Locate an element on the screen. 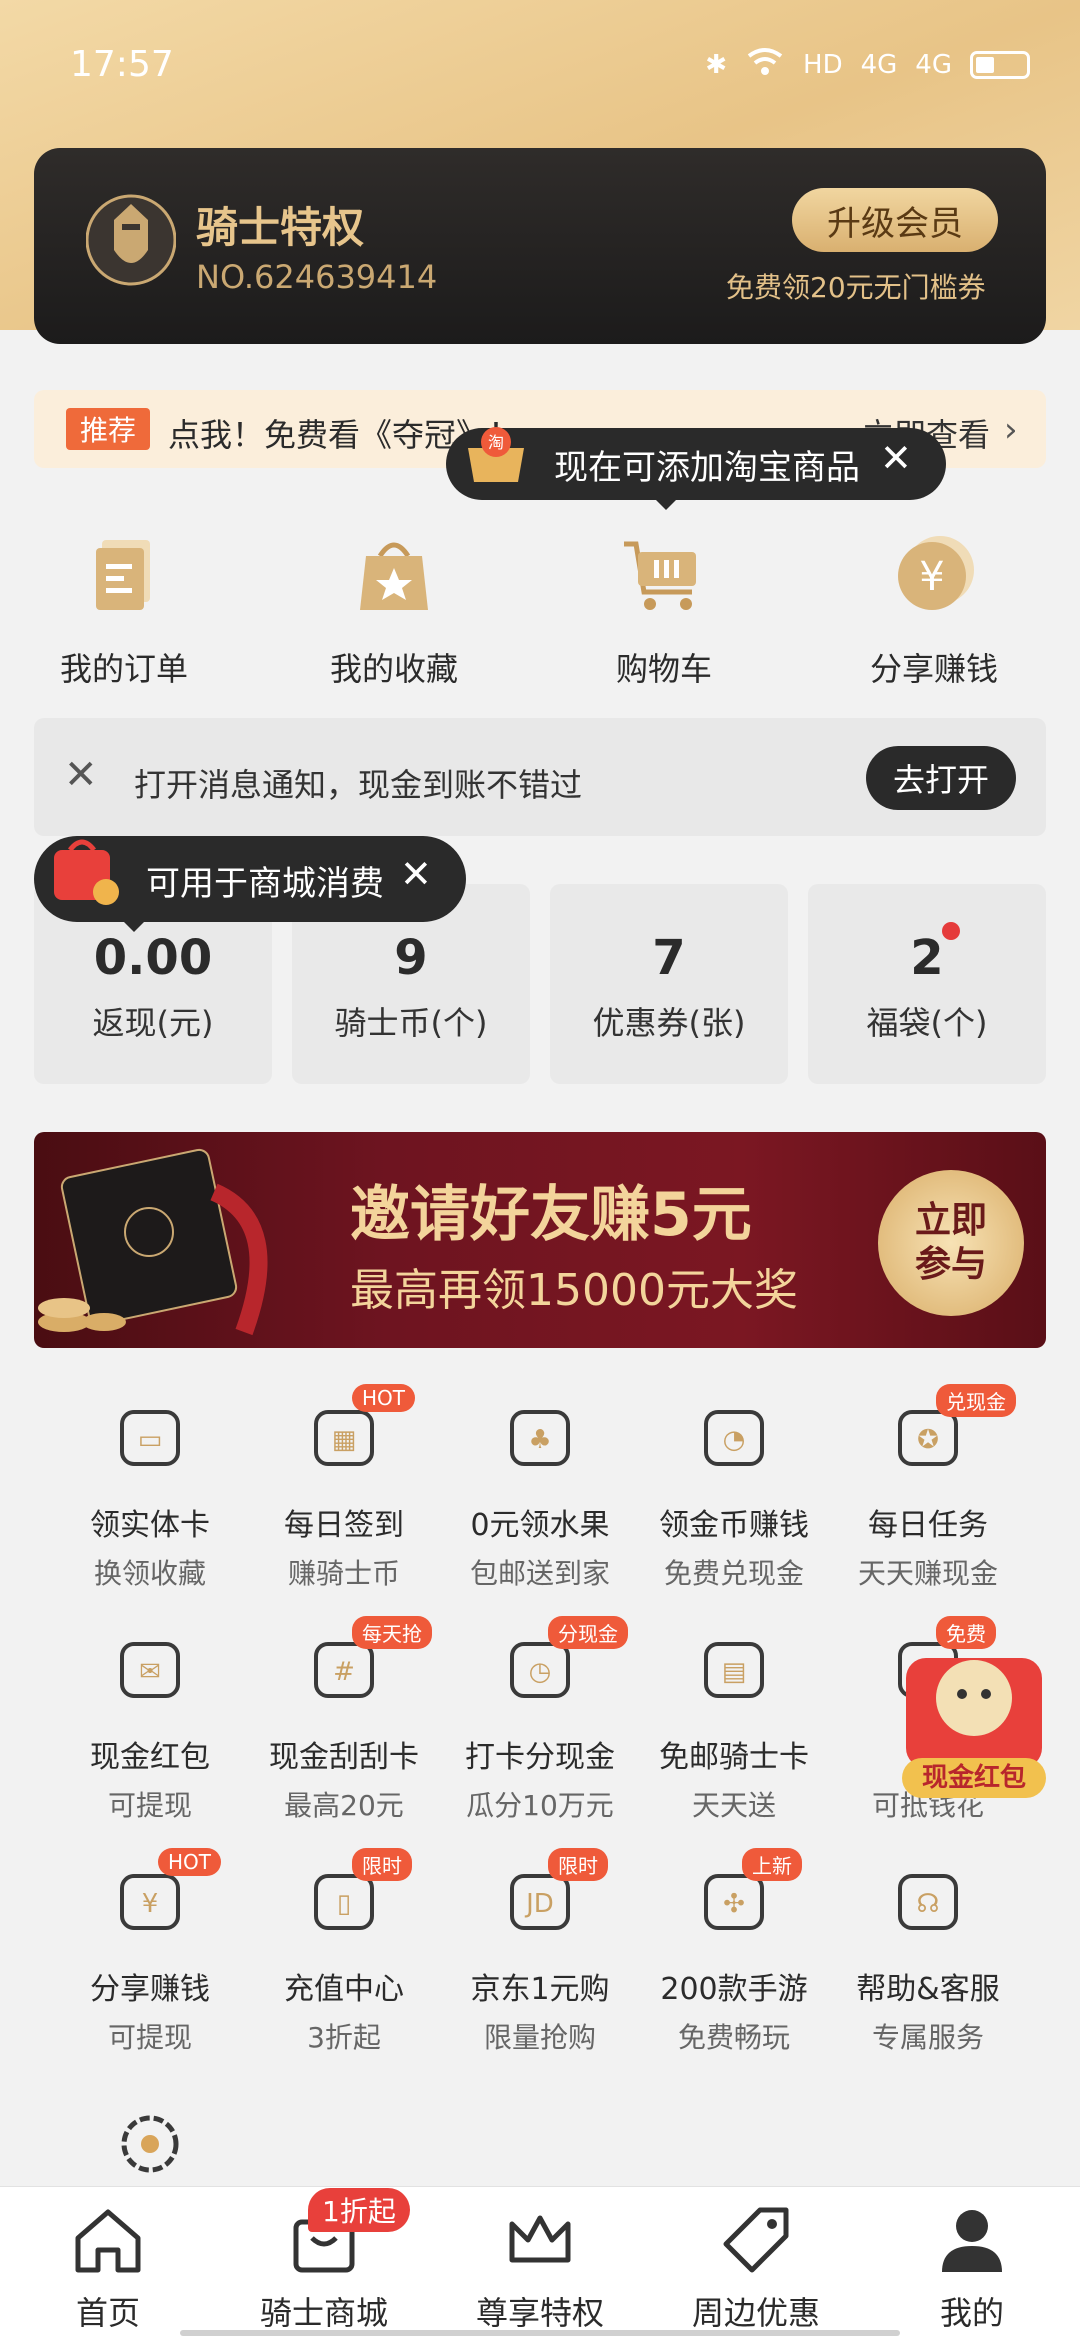 This screenshot has height=2341, width=1080. grid-subtitle: 瓜分10万元 is located at coordinates (540, 1805).